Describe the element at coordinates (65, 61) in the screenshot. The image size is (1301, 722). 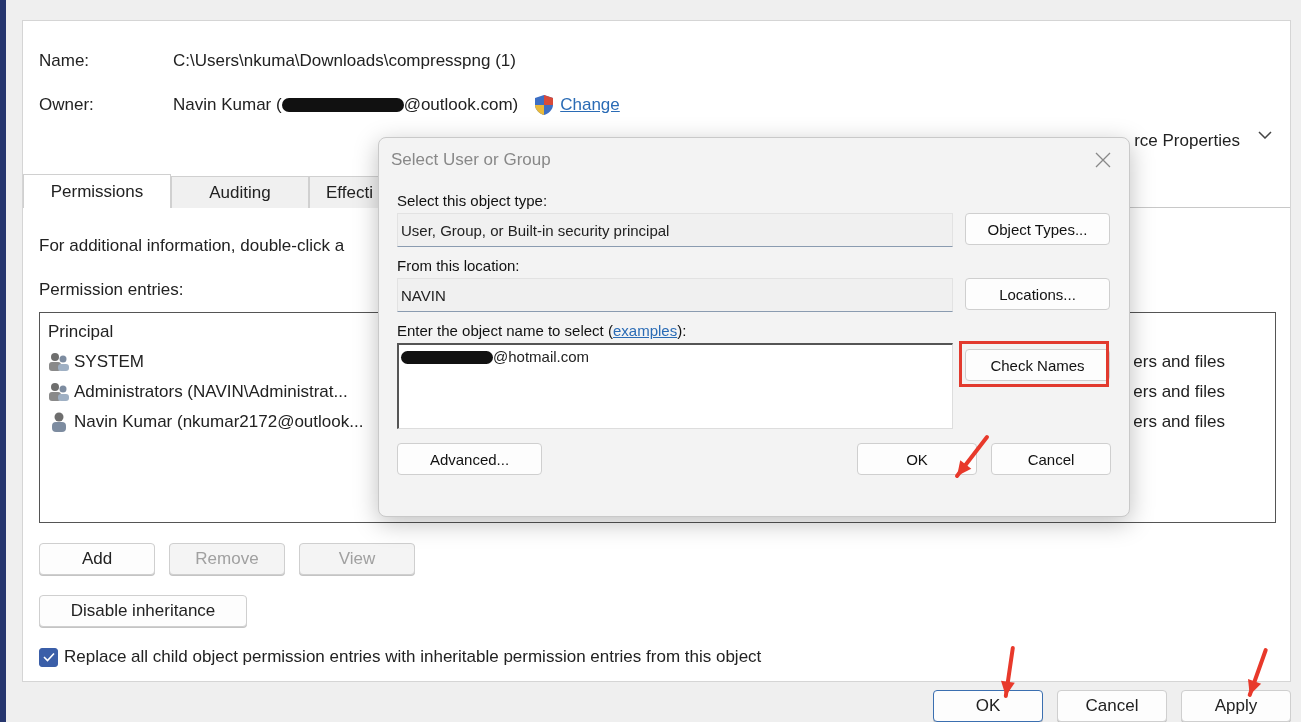
I see `name-label: Name:` at that location.